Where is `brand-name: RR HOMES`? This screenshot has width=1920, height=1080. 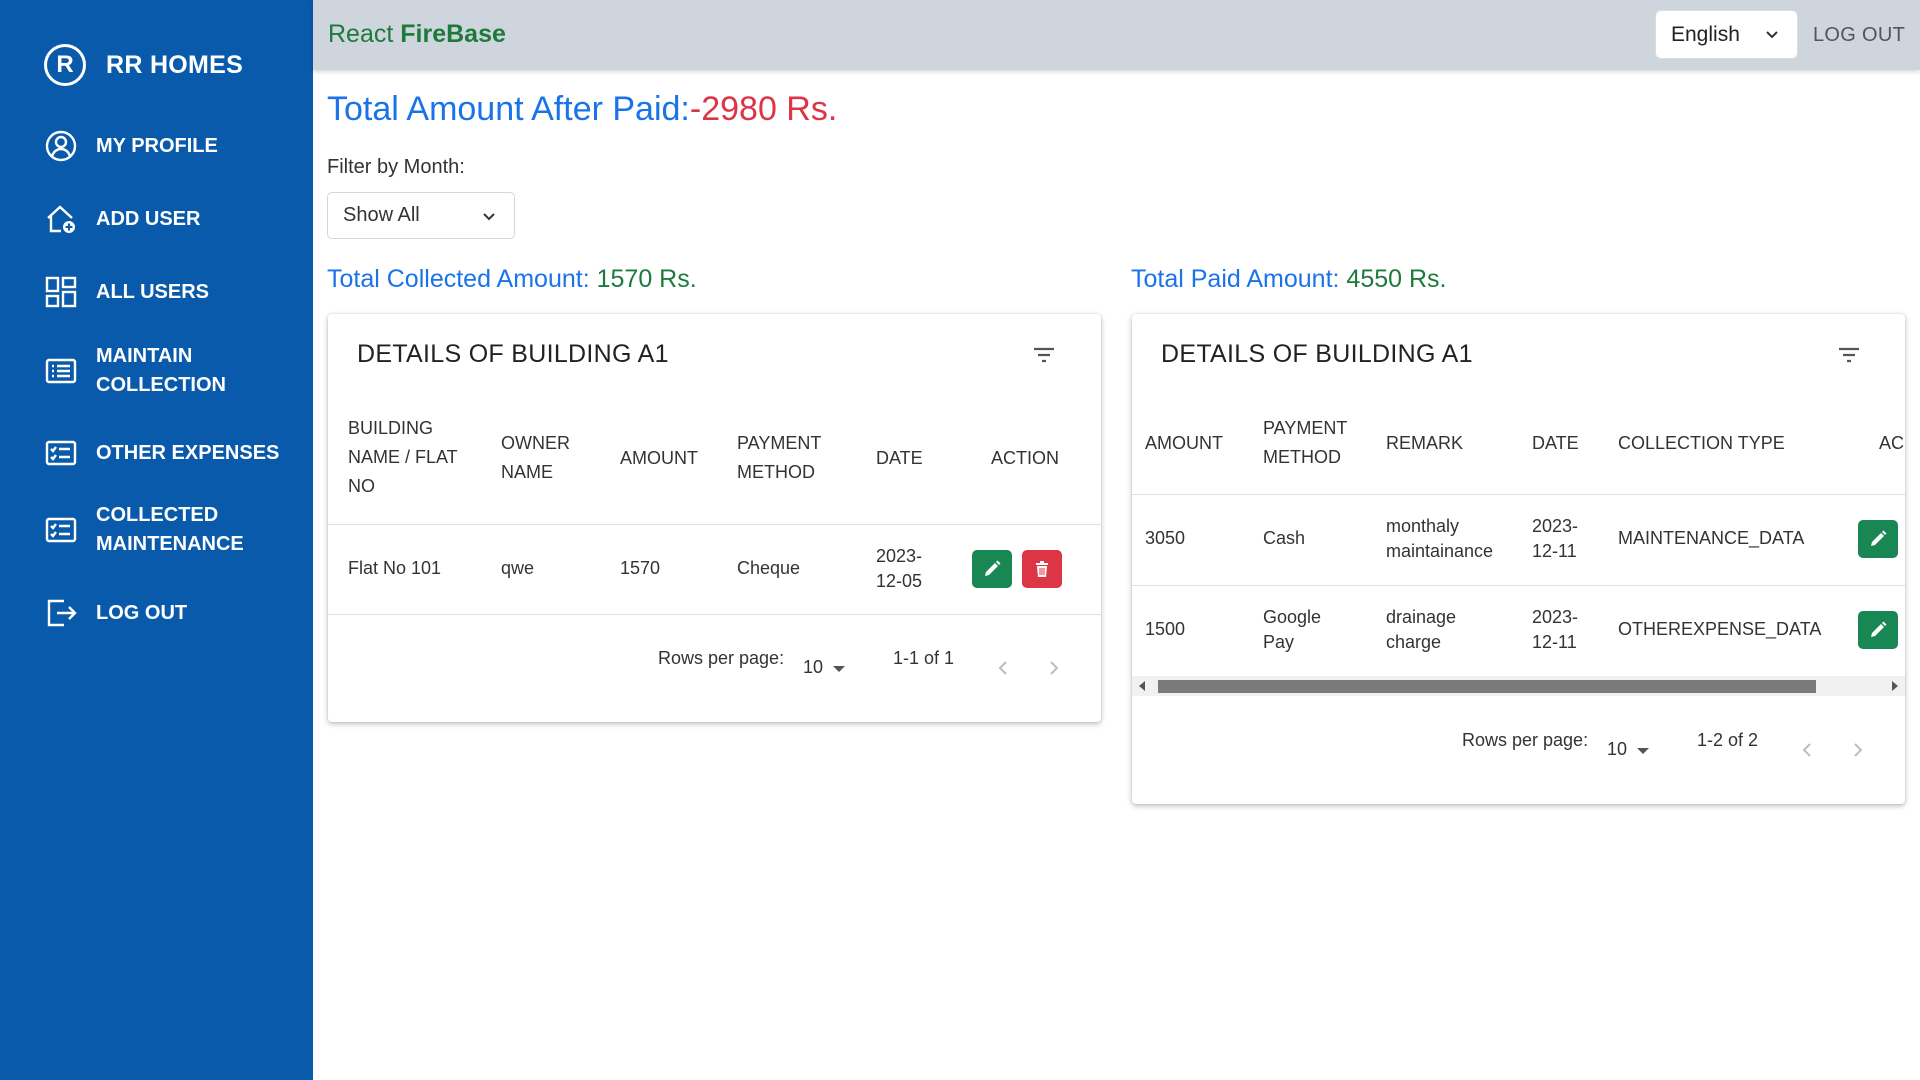
brand-name: RR HOMES is located at coordinates (175, 64).